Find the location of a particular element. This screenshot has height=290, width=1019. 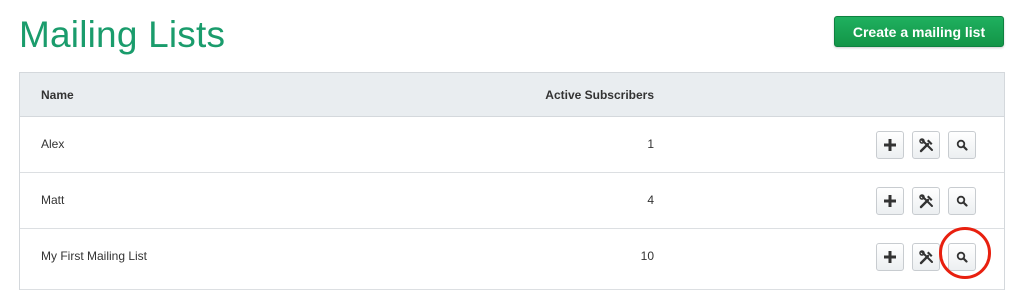

list-name: Alex is located at coordinates (53, 144).